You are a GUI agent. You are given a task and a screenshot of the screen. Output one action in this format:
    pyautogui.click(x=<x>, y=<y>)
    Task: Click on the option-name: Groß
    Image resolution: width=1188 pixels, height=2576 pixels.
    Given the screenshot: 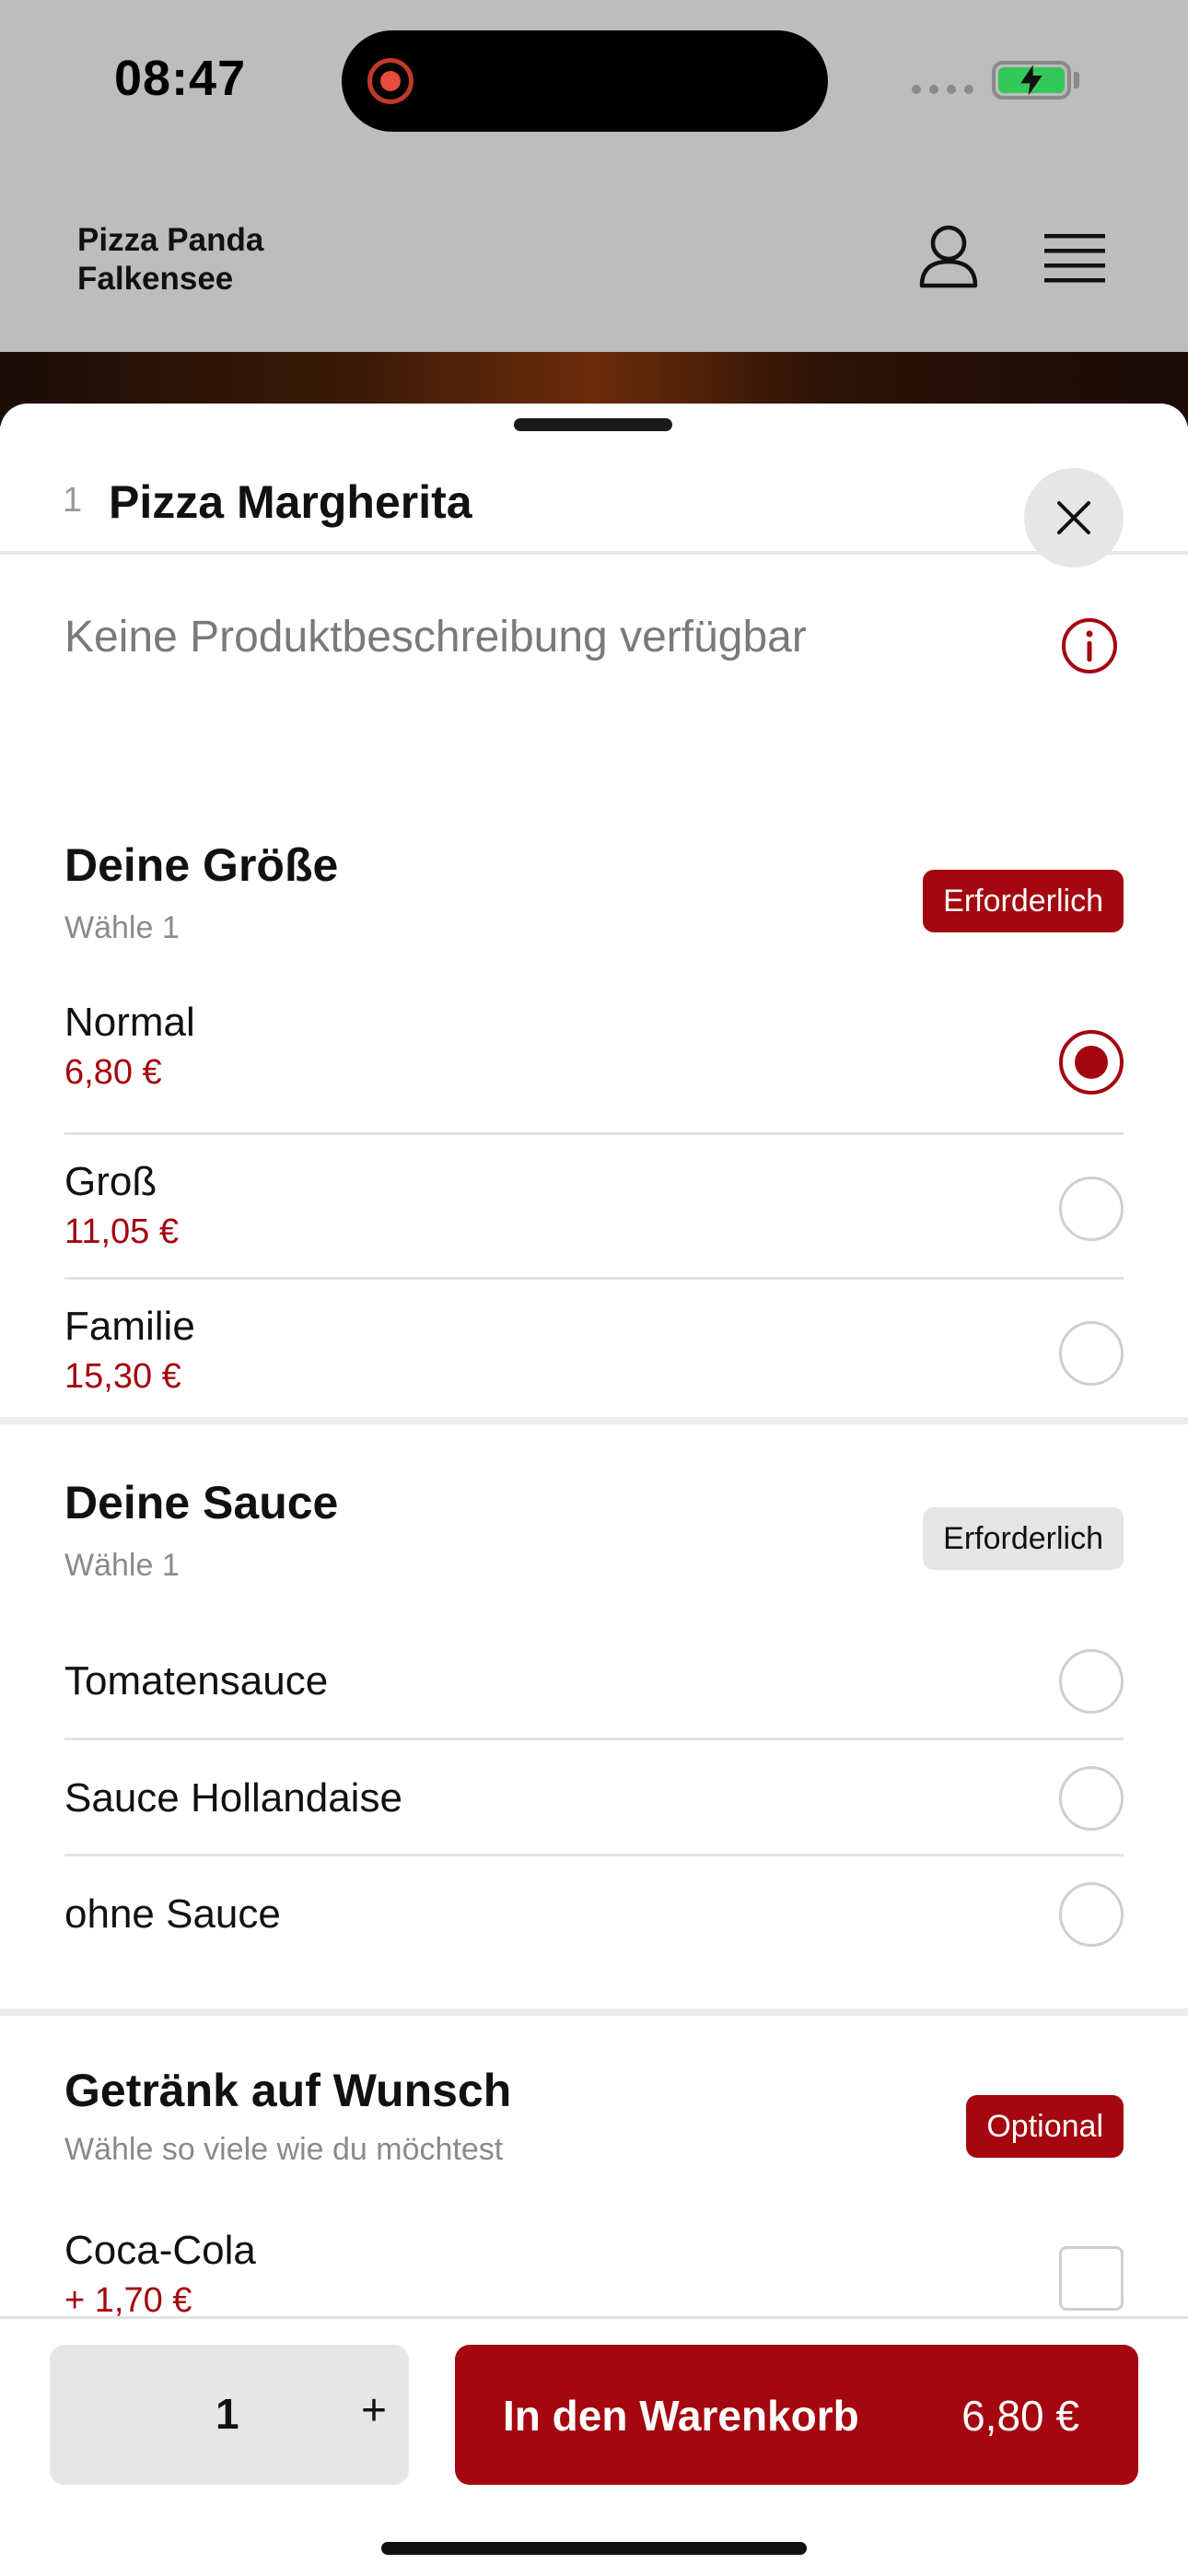 What is the action you would take?
    pyautogui.click(x=111, y=1181)
    